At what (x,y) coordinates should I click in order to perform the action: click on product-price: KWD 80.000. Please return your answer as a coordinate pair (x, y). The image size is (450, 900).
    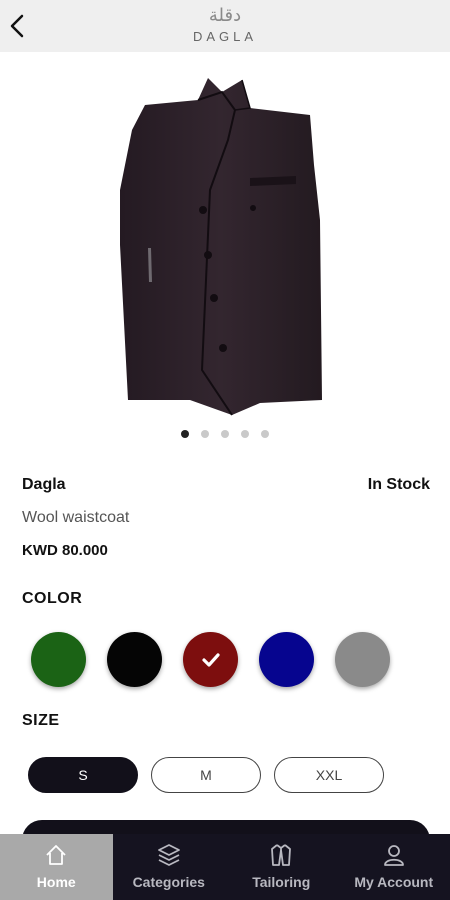
    Looking at the image, I should click on (65, 550).